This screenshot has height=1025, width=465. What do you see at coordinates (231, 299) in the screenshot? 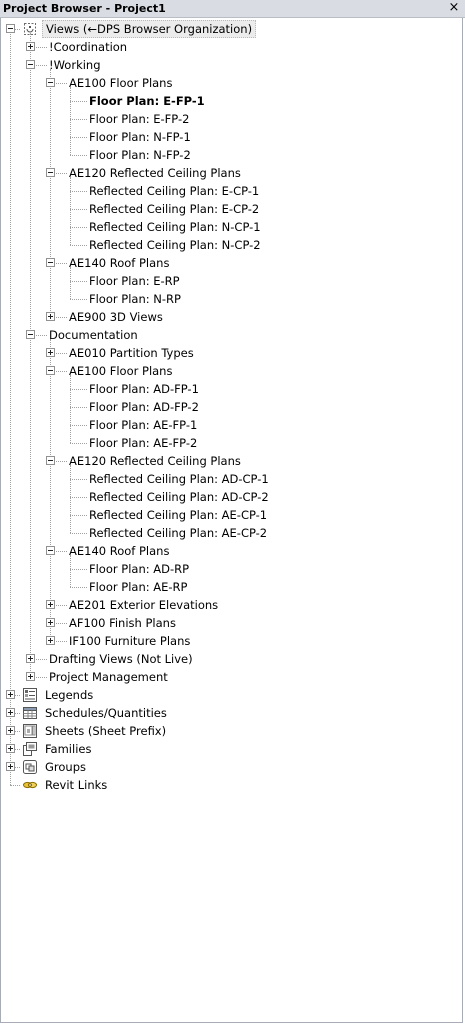
I see `tree-row: Floor Plan: N-RP` at bounding box center [231, 299].